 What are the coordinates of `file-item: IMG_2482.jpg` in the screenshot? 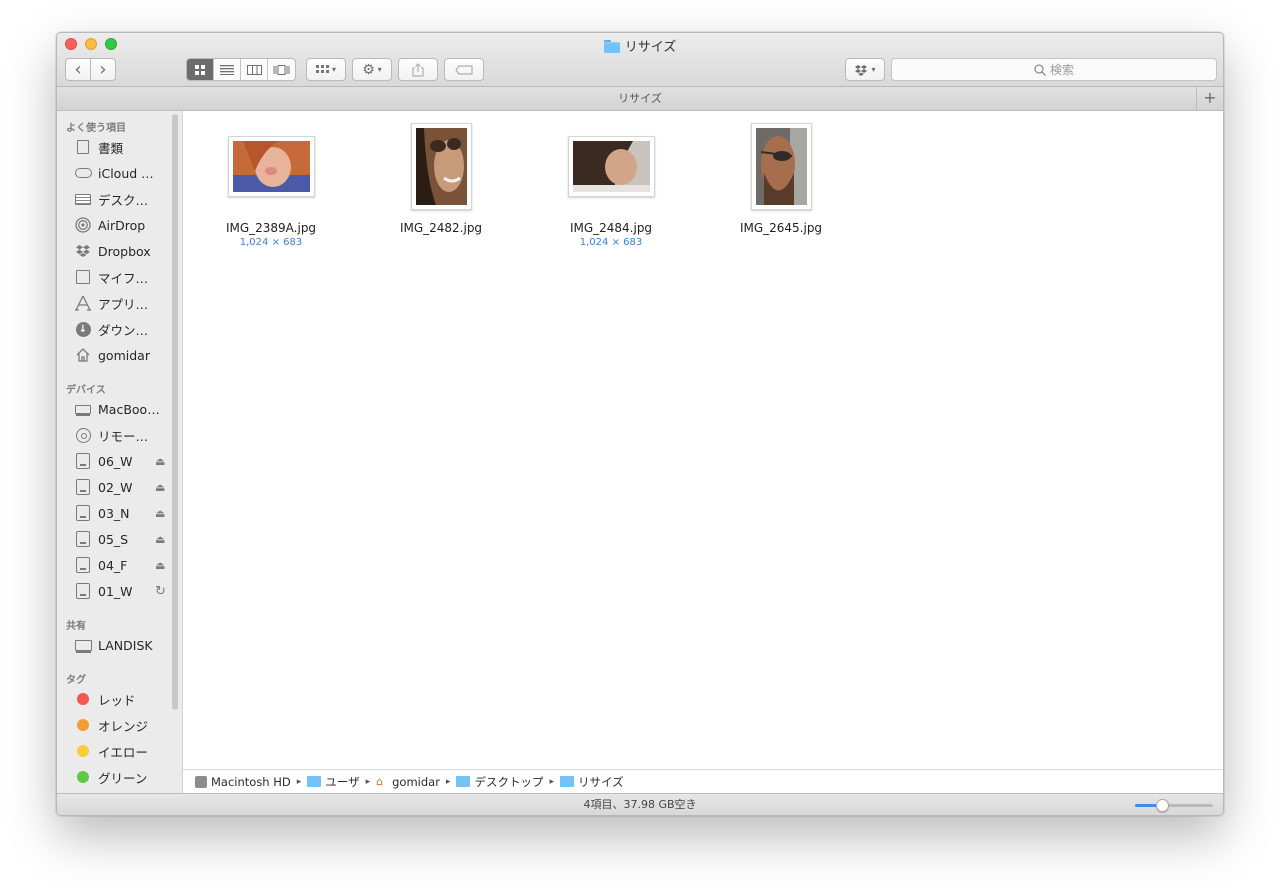 It's located at (441, 179).